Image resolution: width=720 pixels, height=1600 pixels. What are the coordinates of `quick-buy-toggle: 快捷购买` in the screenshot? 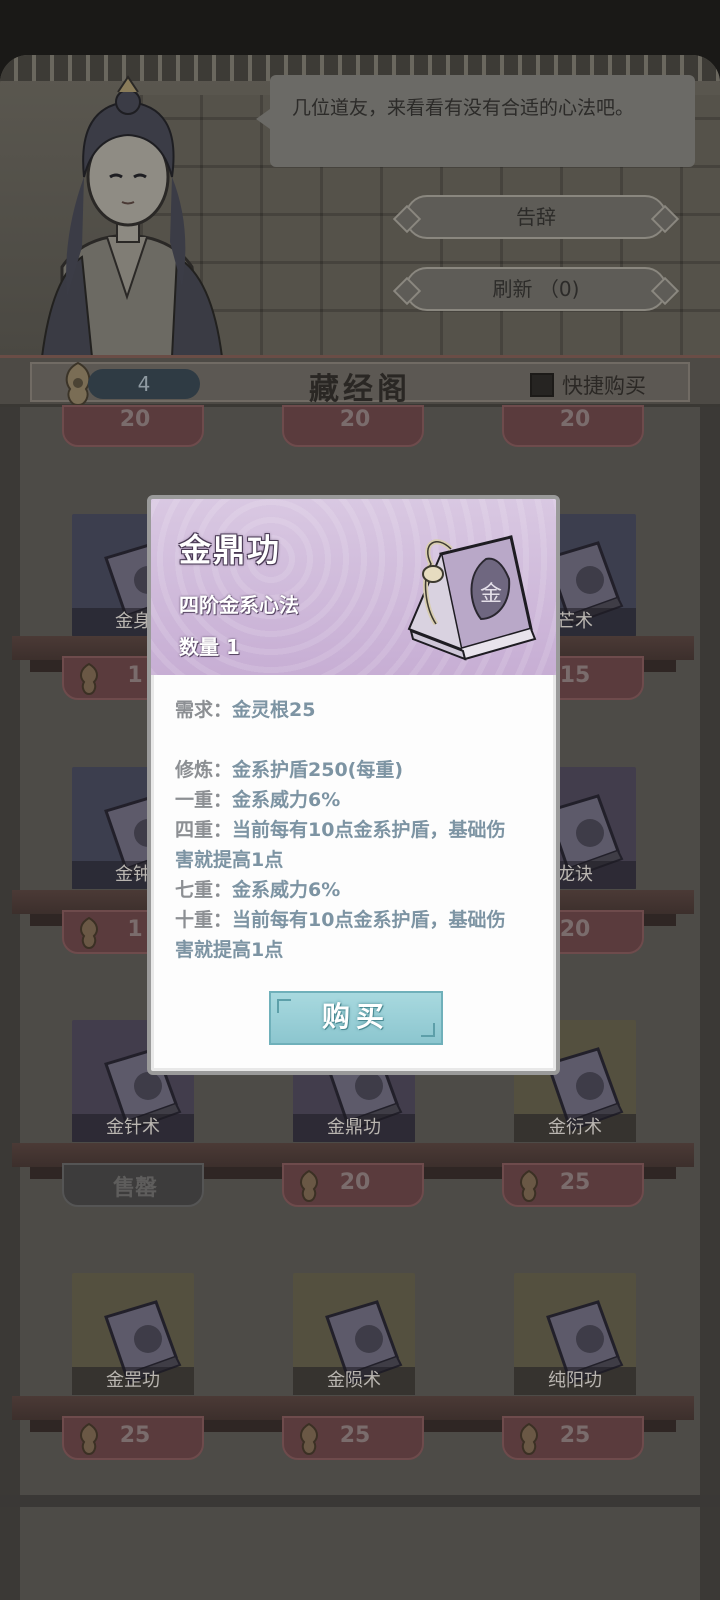 It's located at (588, 385).